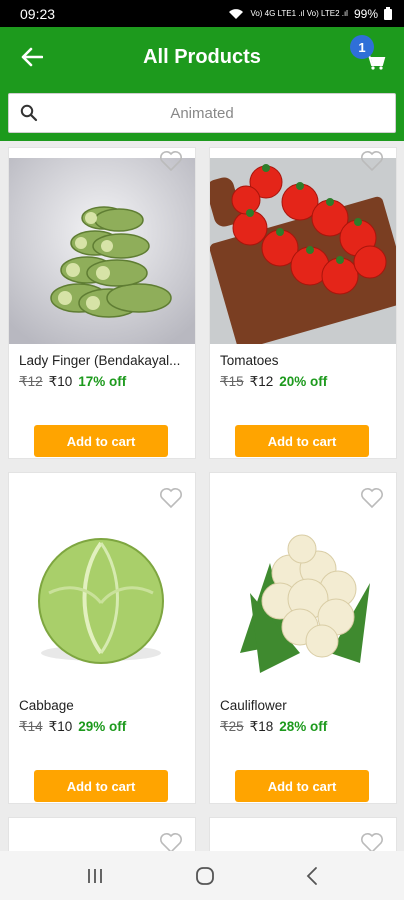  What do you see at coordinates (303, 251) in the screenshot?
I see `tomatoes-image` at bounding box center [303, 251].